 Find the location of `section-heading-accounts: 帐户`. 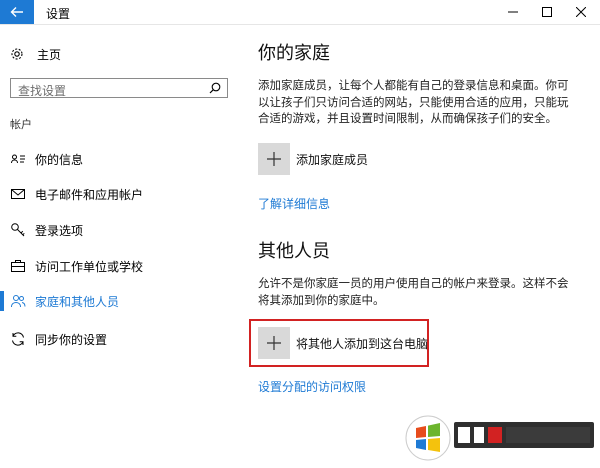

section-heading-accounts: 帐户 is located at coordinates (21, 124).